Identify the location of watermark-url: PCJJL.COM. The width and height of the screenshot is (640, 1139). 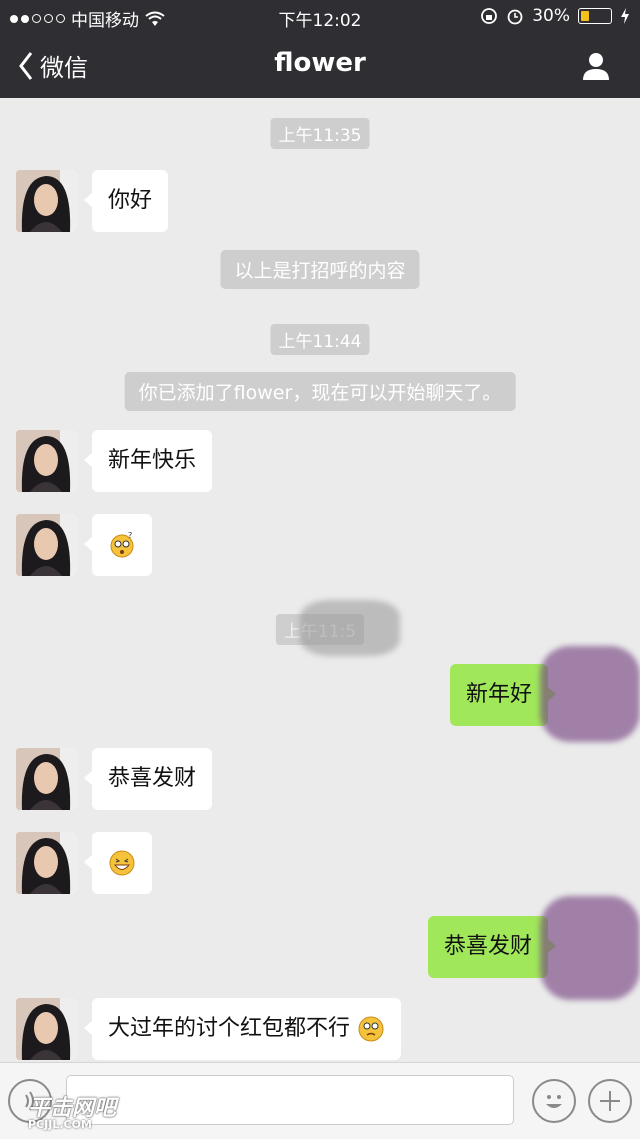
(60, 1124).